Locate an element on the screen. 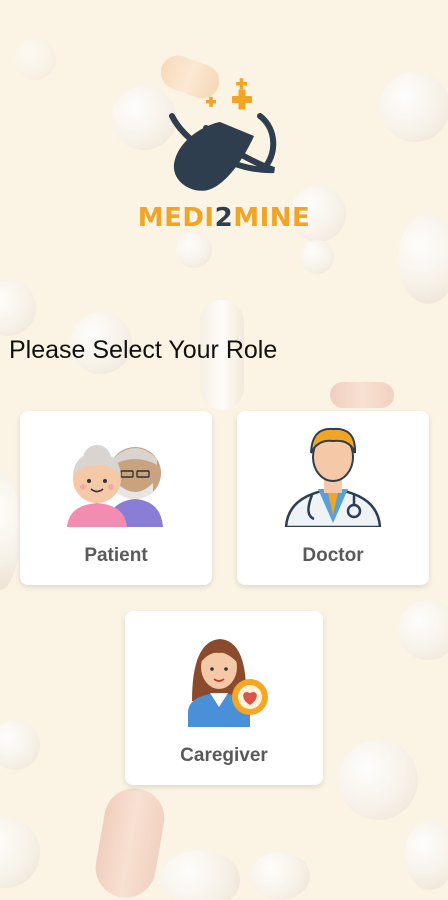 This screenshot has height=900, width=448. page-title: Please Select Your Role is located at coordinates (143, 350).